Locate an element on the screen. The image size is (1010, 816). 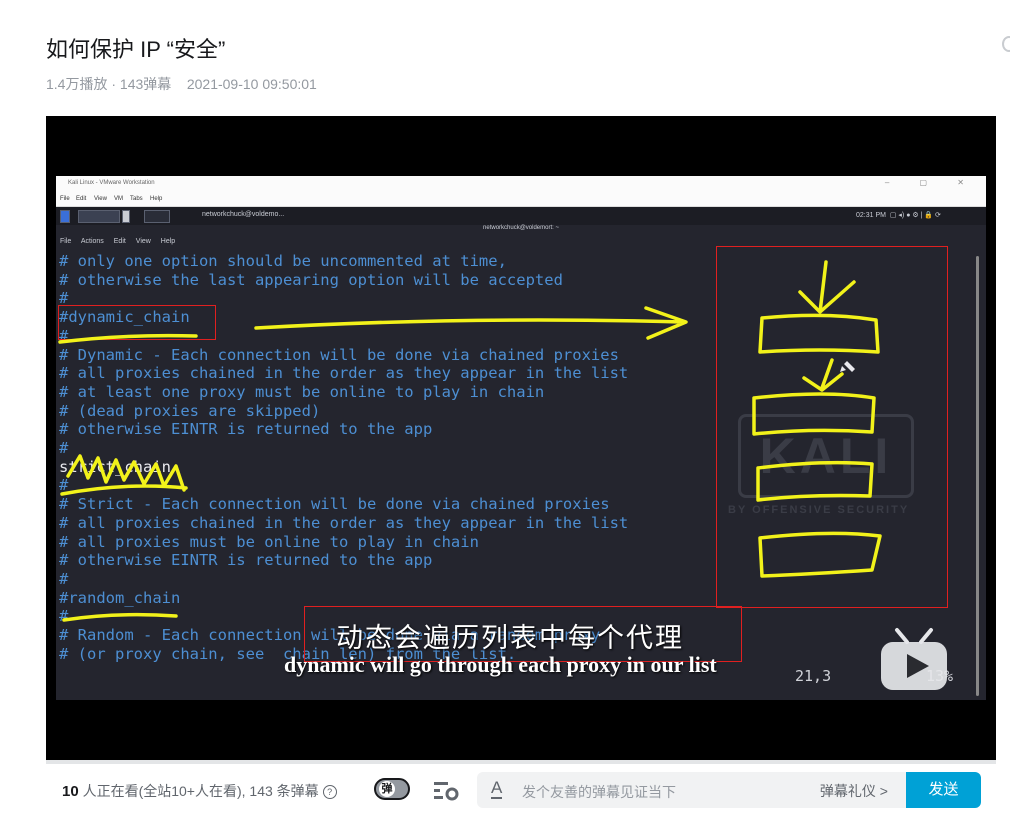
publish-date: 2021-09-10 09:50:01 is located at coordinates (251, 84).